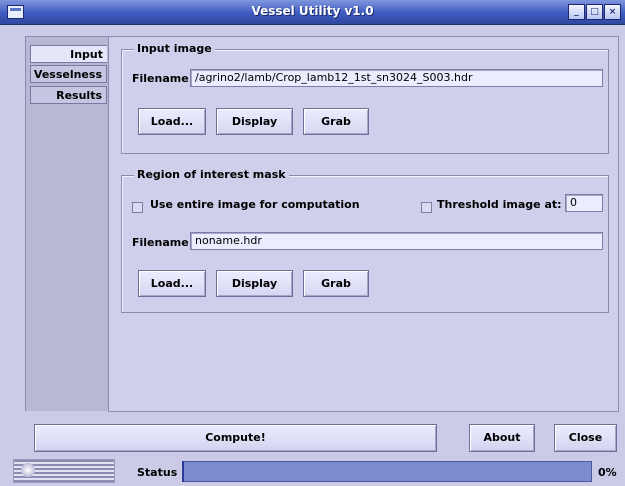 This screenshot has height=486, width=625. Describe the element at coordinates (68, 95) in the screenshot. I see `tab-results: Results` at that location.